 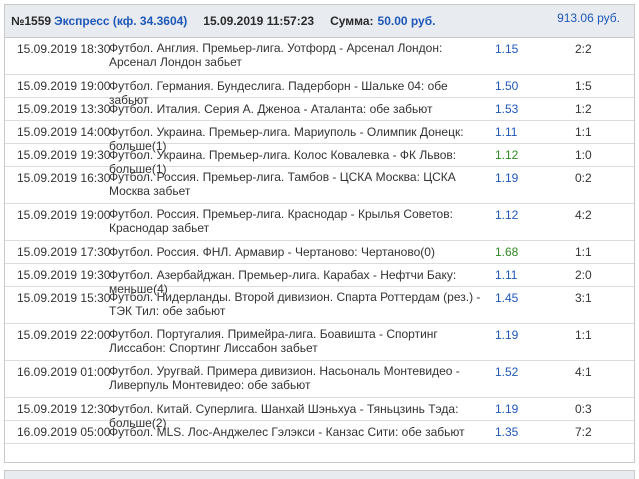 I want to click on event-date: 15.09.2019 17:30, so click(x=64, y=252).